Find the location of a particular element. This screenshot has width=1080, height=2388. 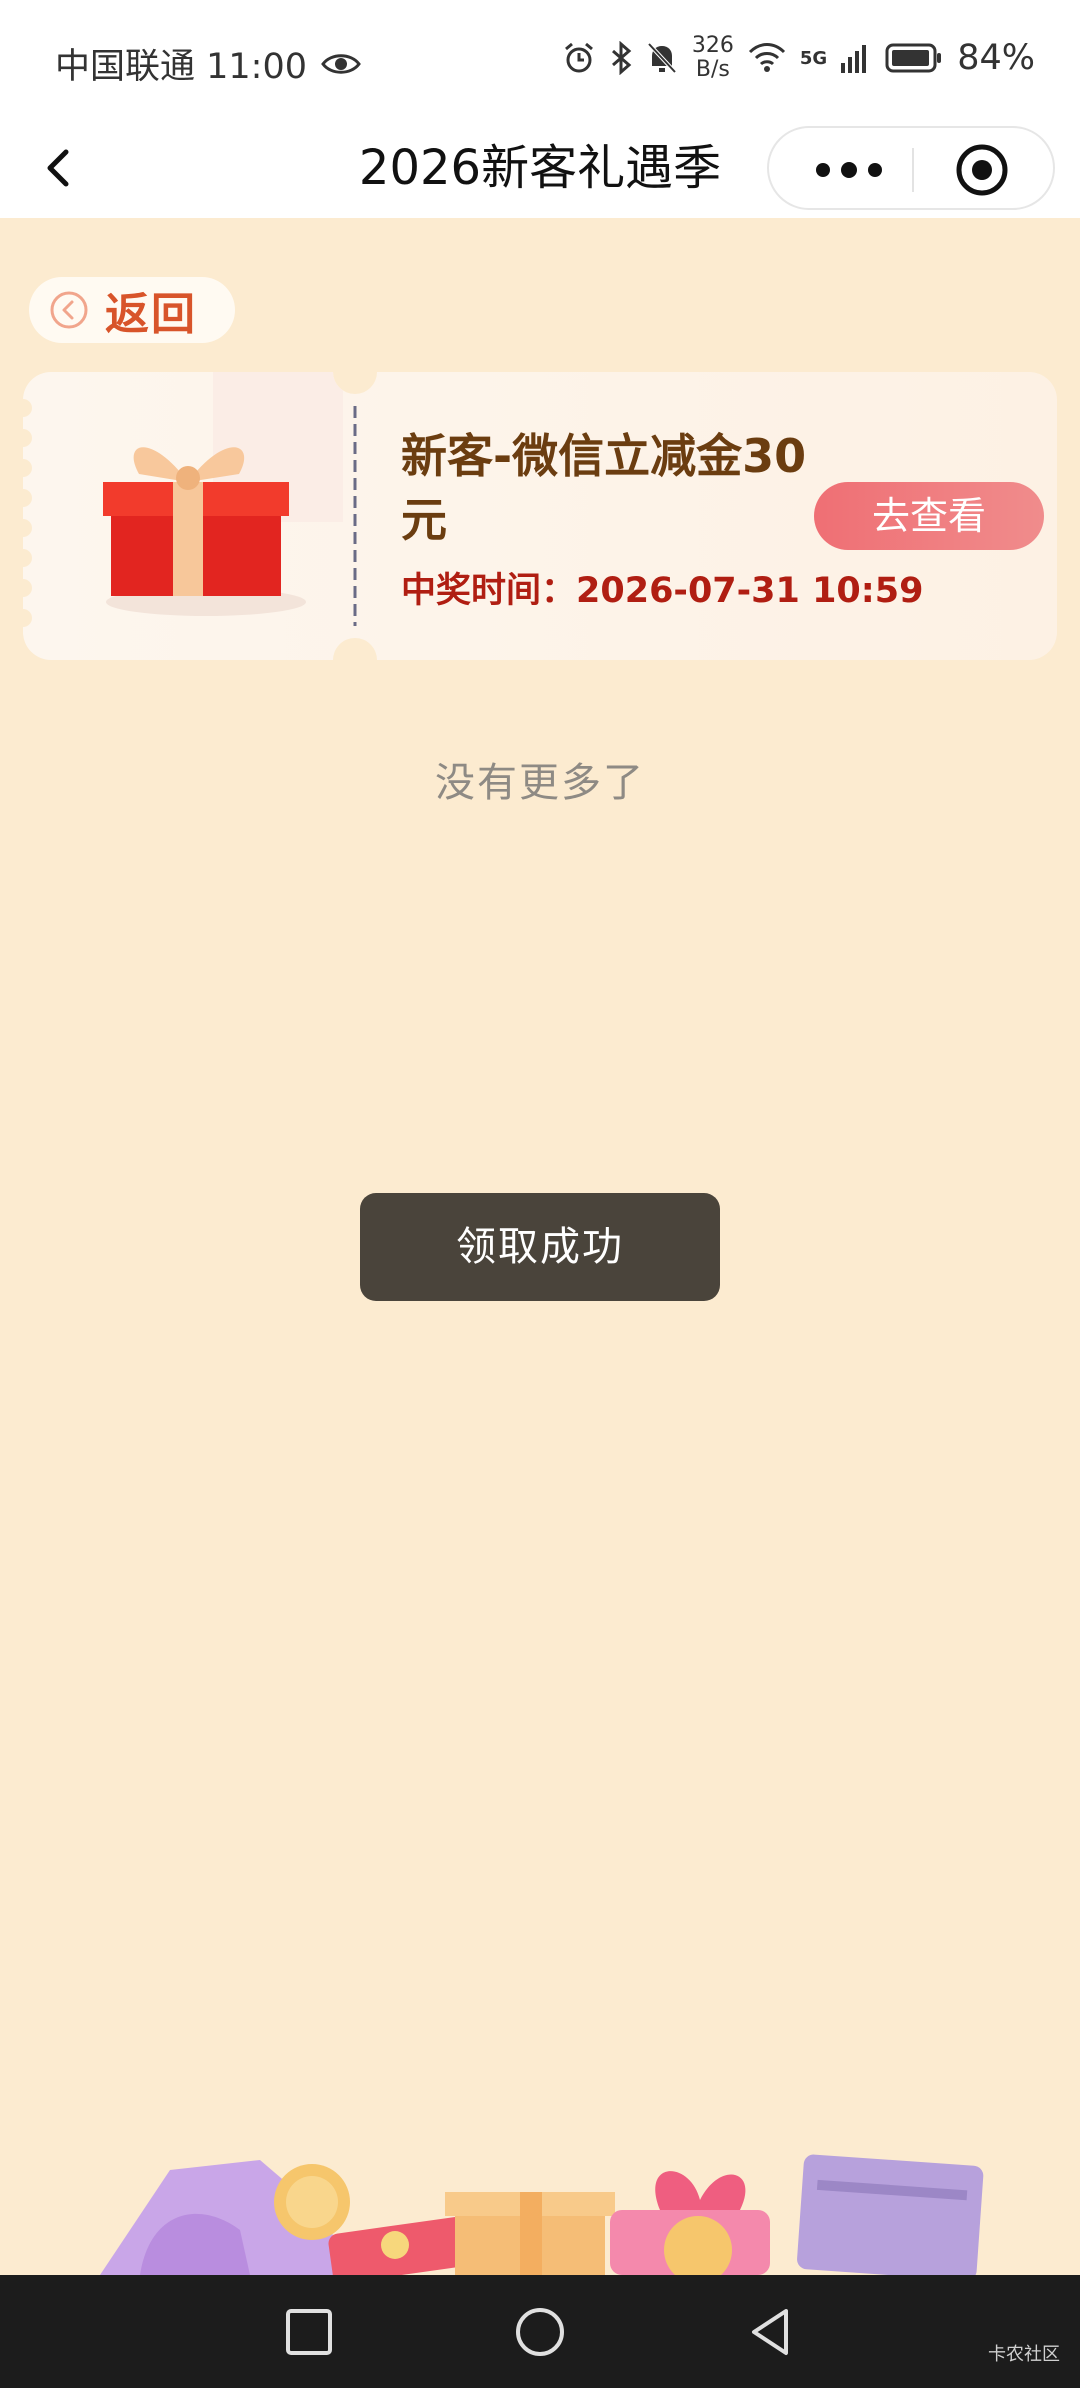

gift-box-icon is located at coordinates (204, 531).